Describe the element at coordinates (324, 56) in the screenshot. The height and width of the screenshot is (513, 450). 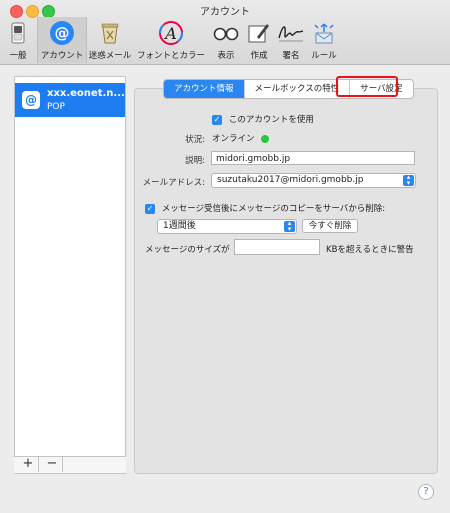
I see `toolbar-rules-label: ルール` at that location.